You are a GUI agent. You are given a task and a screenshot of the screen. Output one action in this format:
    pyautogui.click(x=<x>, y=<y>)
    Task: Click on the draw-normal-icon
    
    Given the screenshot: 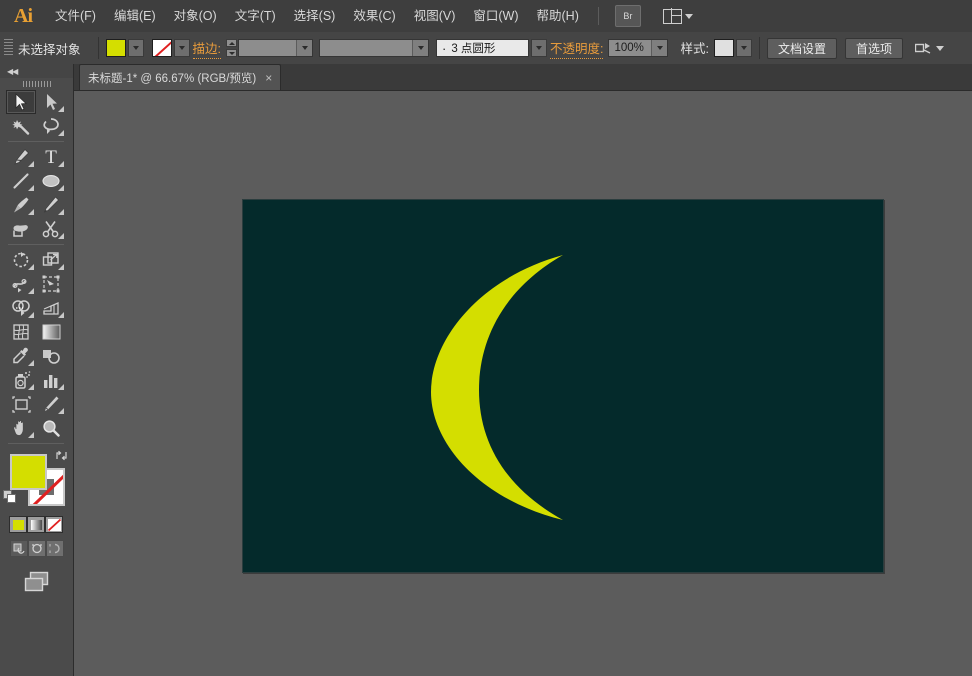 What is the action you would take?
    pyautogui.click(x=19, y=548)
    